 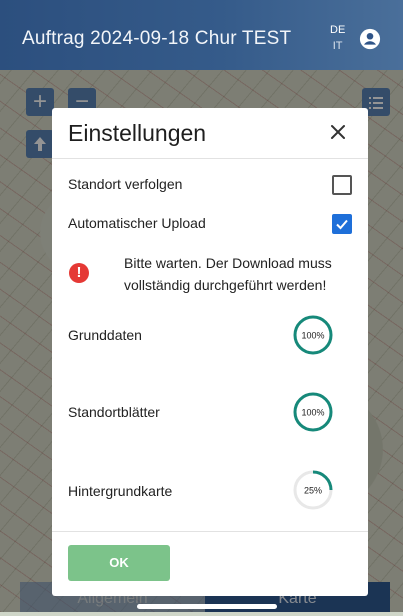 I want to click on ok-button: OK, so click(x=119, y=563).